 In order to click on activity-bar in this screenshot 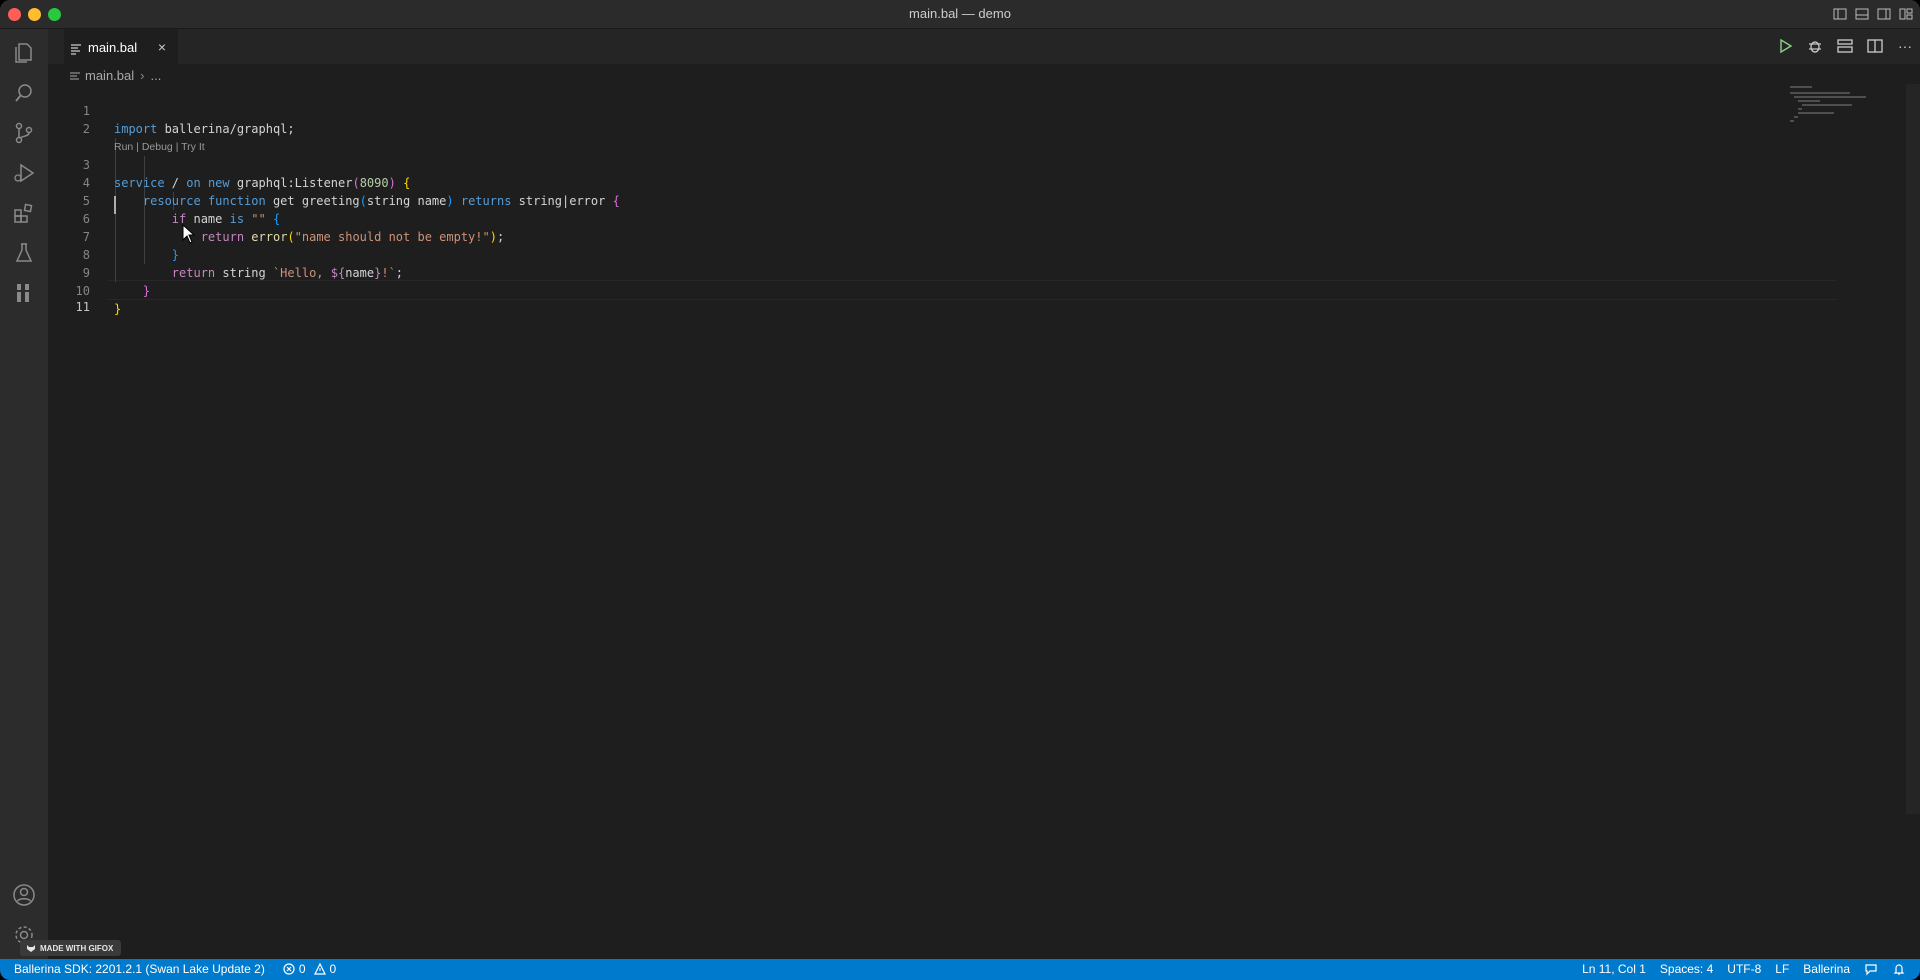, I will do `click(24, 494)`.